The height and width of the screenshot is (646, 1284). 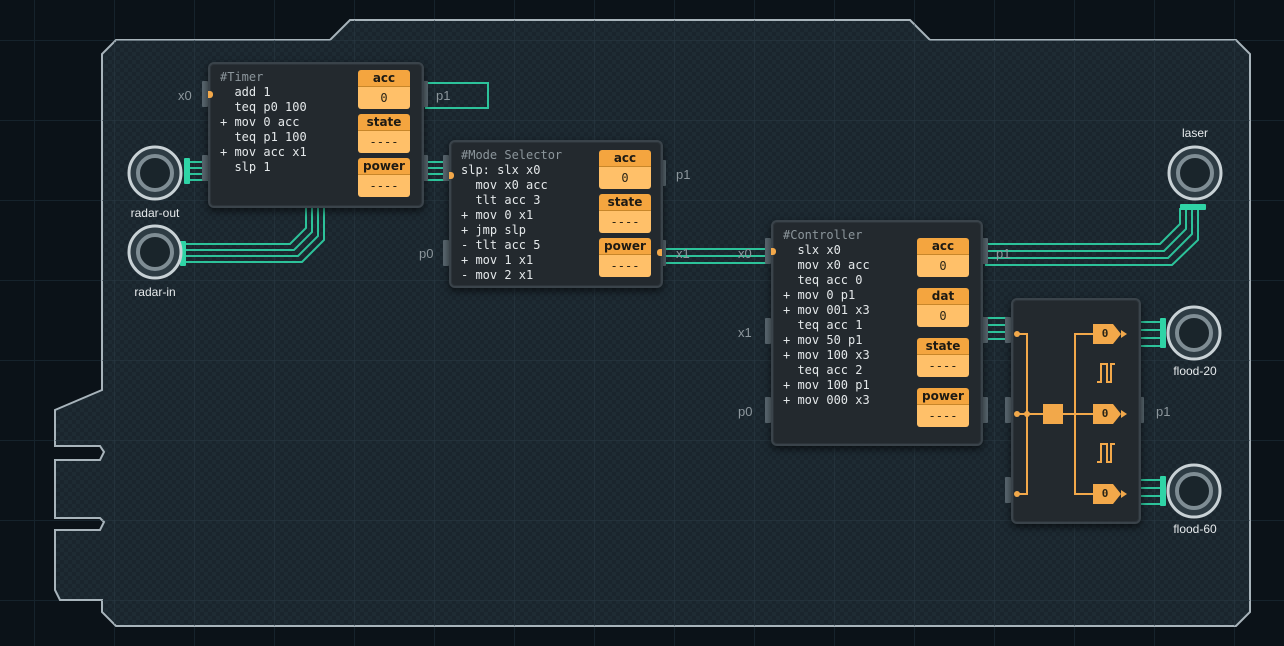 What do you see at coordinates (823, 235) in the screenshot?
I see `code-line: #Controller` at bounding box center [823, 235].